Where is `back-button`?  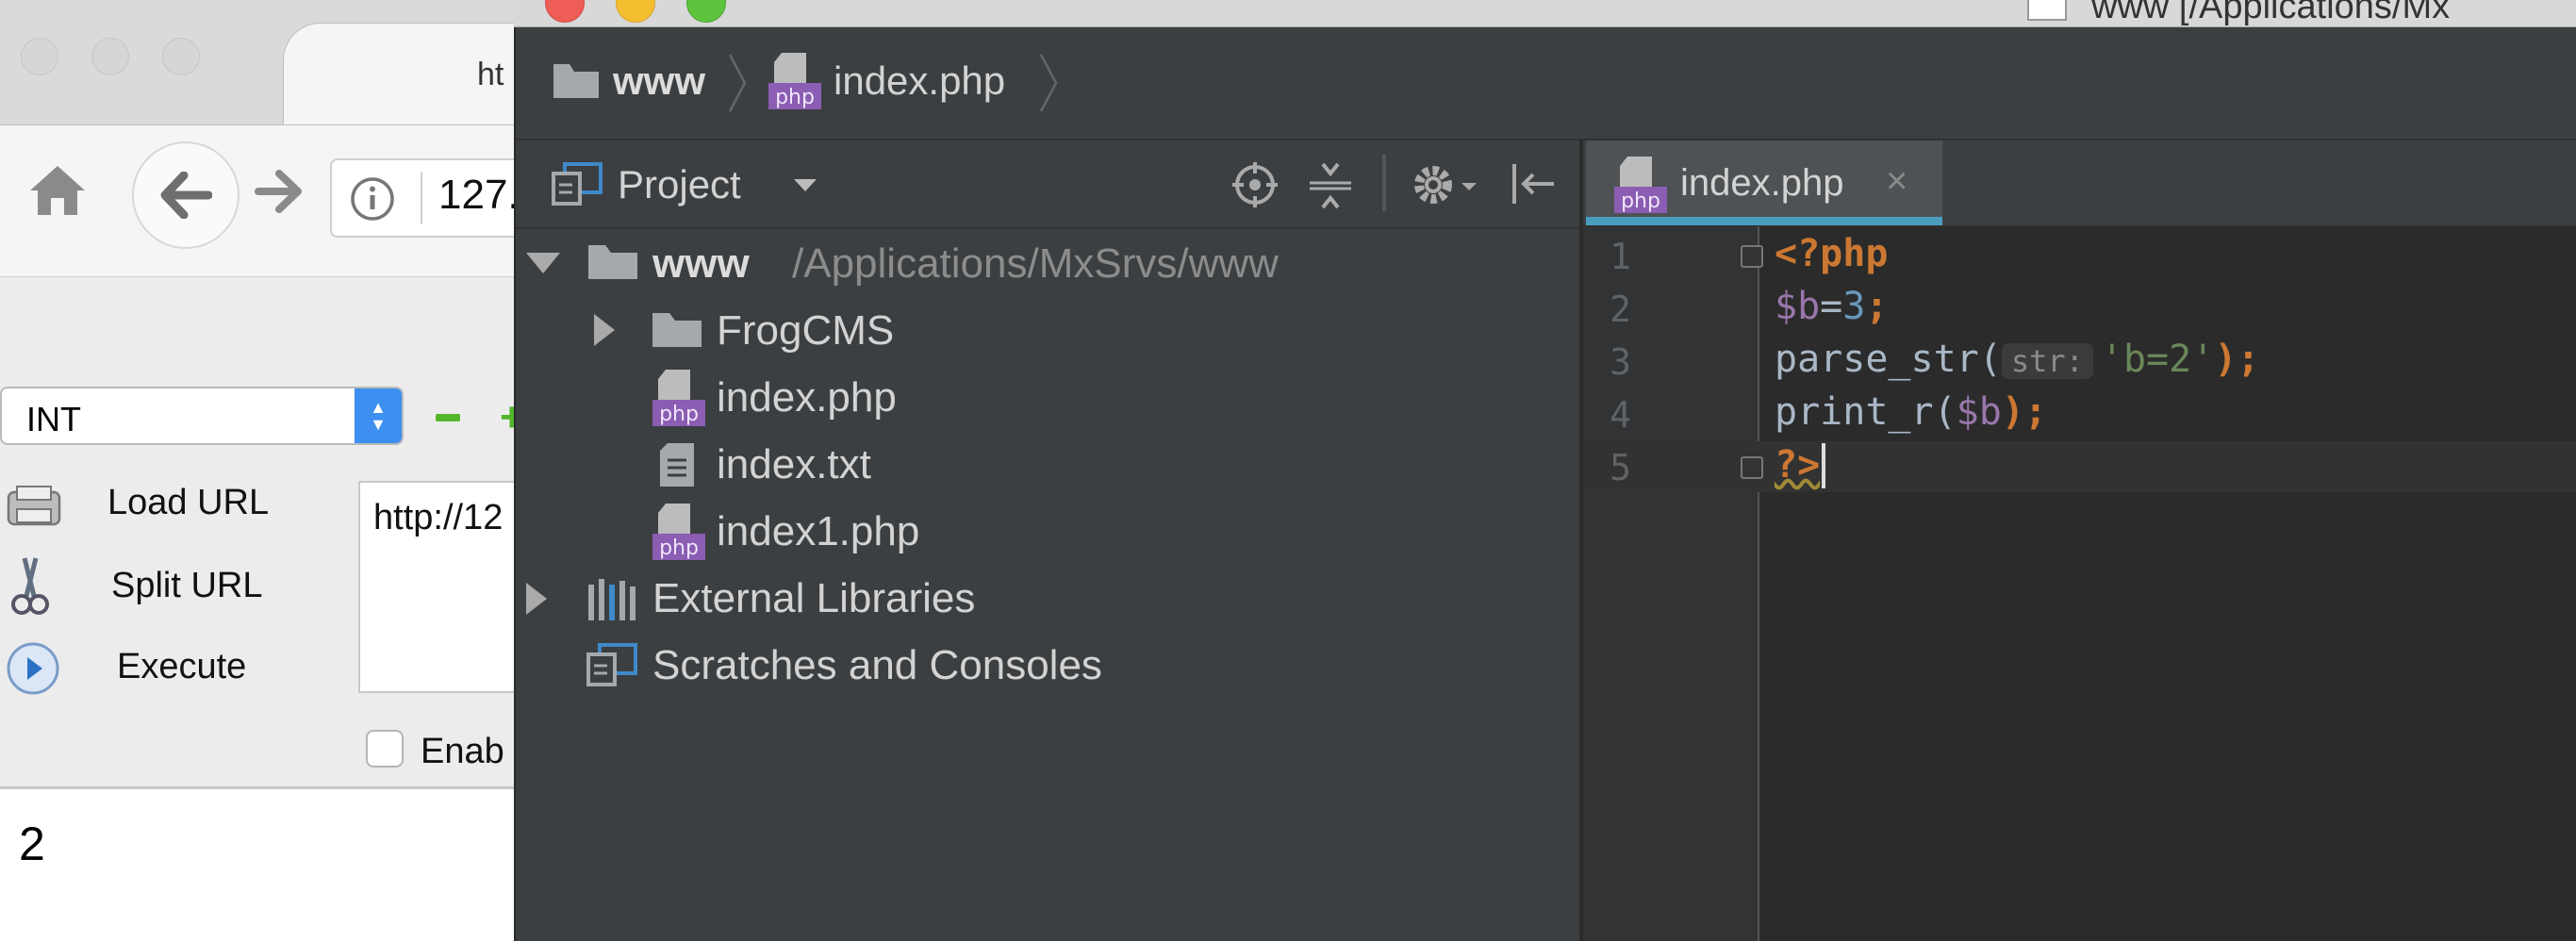 back-button is located at coordinates (185, 195).